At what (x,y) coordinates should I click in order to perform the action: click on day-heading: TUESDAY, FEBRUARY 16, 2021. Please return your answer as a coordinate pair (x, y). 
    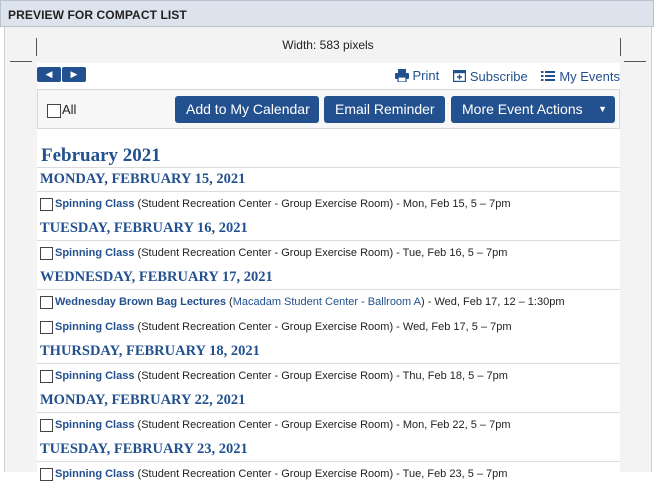
    Looking at the image, I should click on (328, 229).